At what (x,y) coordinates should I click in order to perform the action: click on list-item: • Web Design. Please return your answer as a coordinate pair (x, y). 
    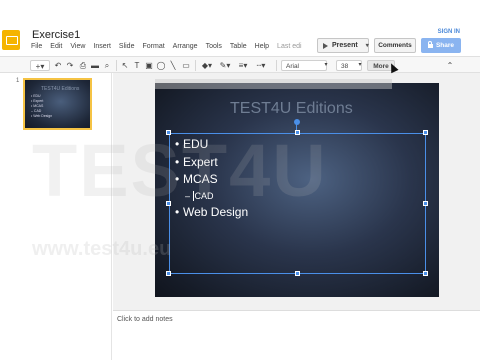
    Looking at the image, I should click on (211, 213).